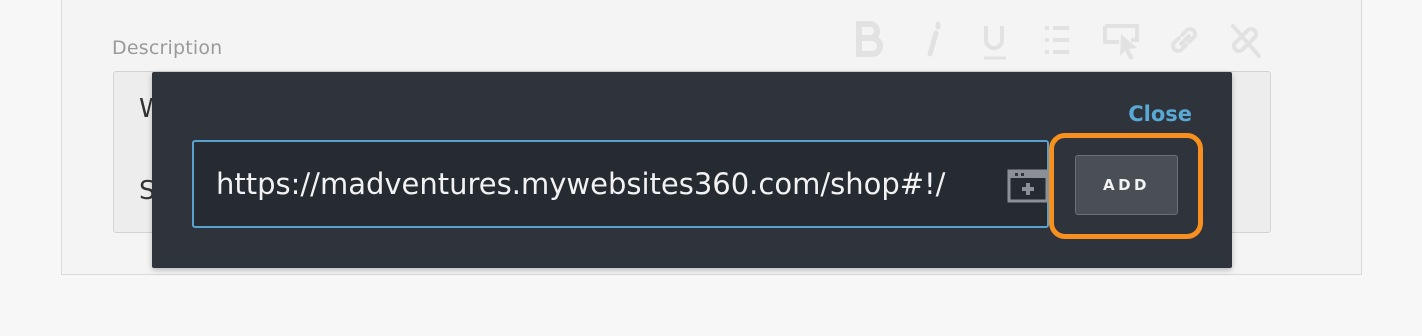 The image size is (1422, 336). Describe the element at coordinates (1160, 114) in the screenshot. I see `close-link: Close` at that location.